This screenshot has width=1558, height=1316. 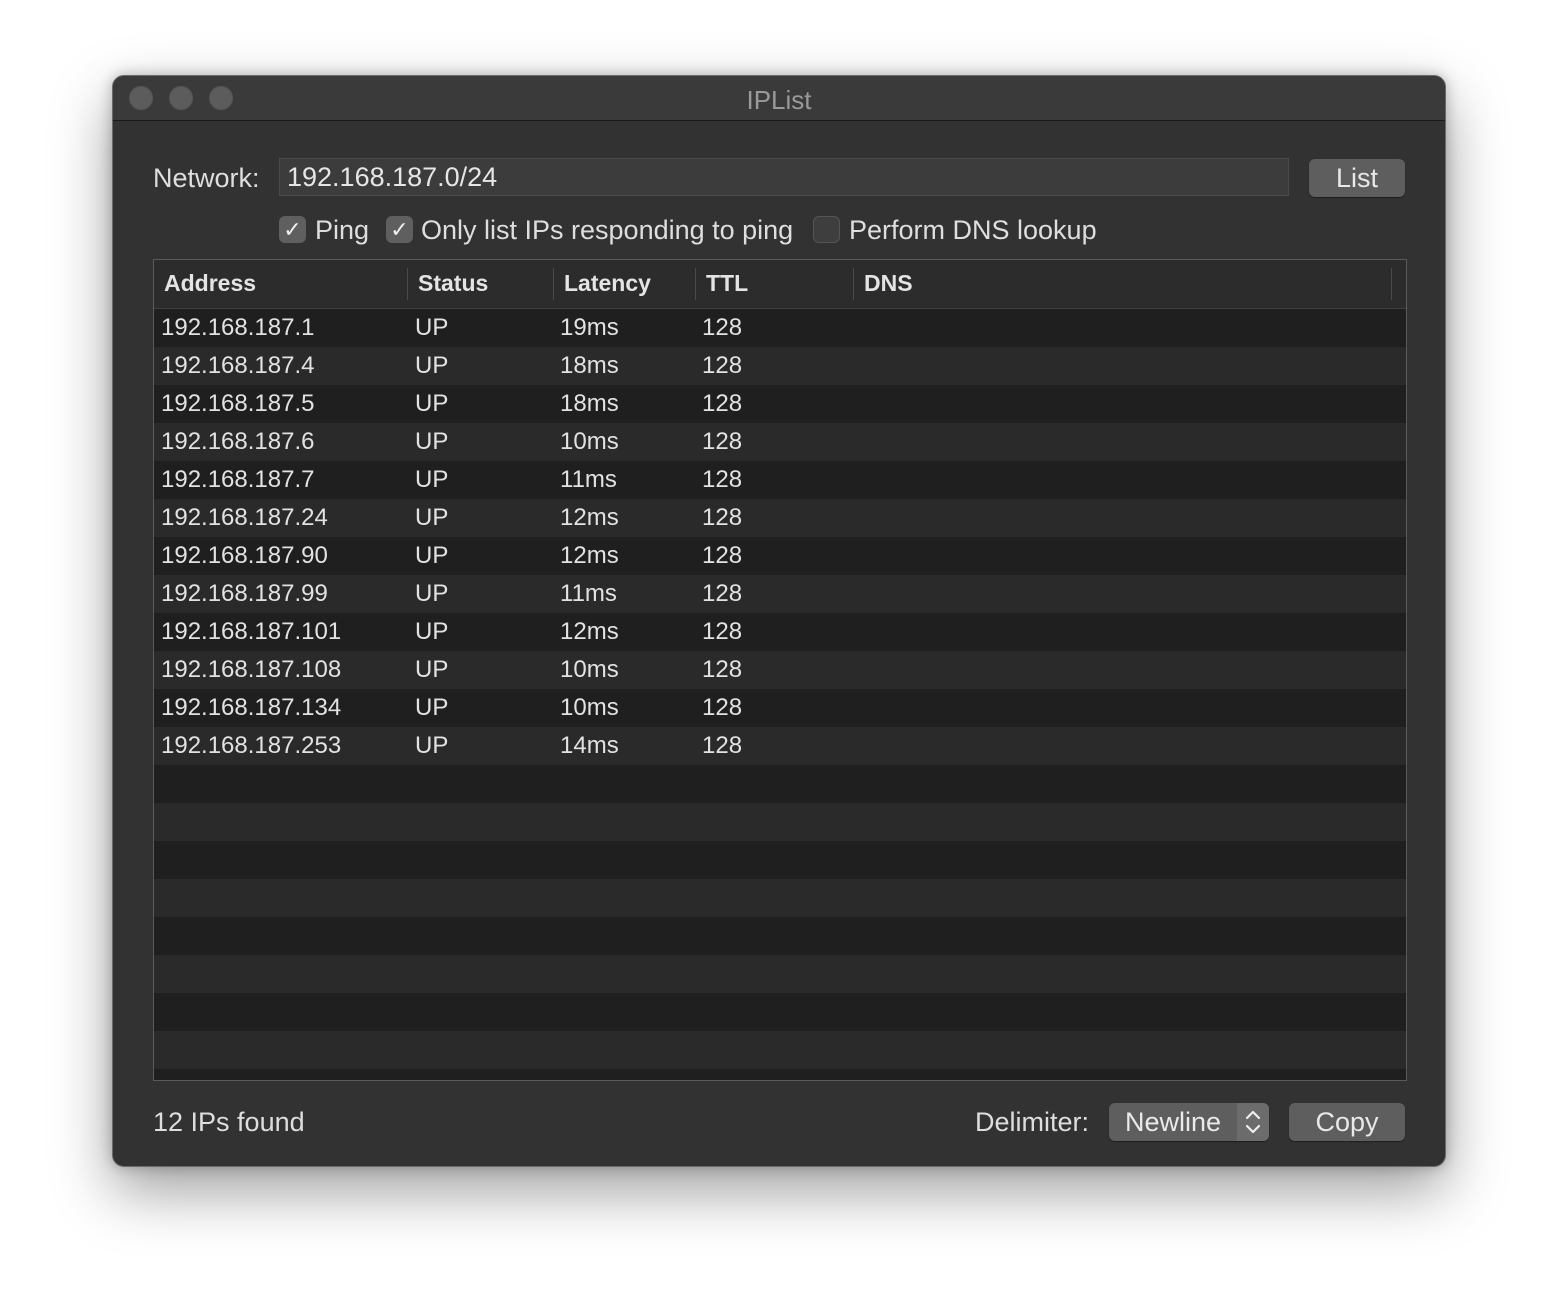 I want to click on table-row: 192.168.187.24 UP 12ms 128, so click(x=780, y=518).